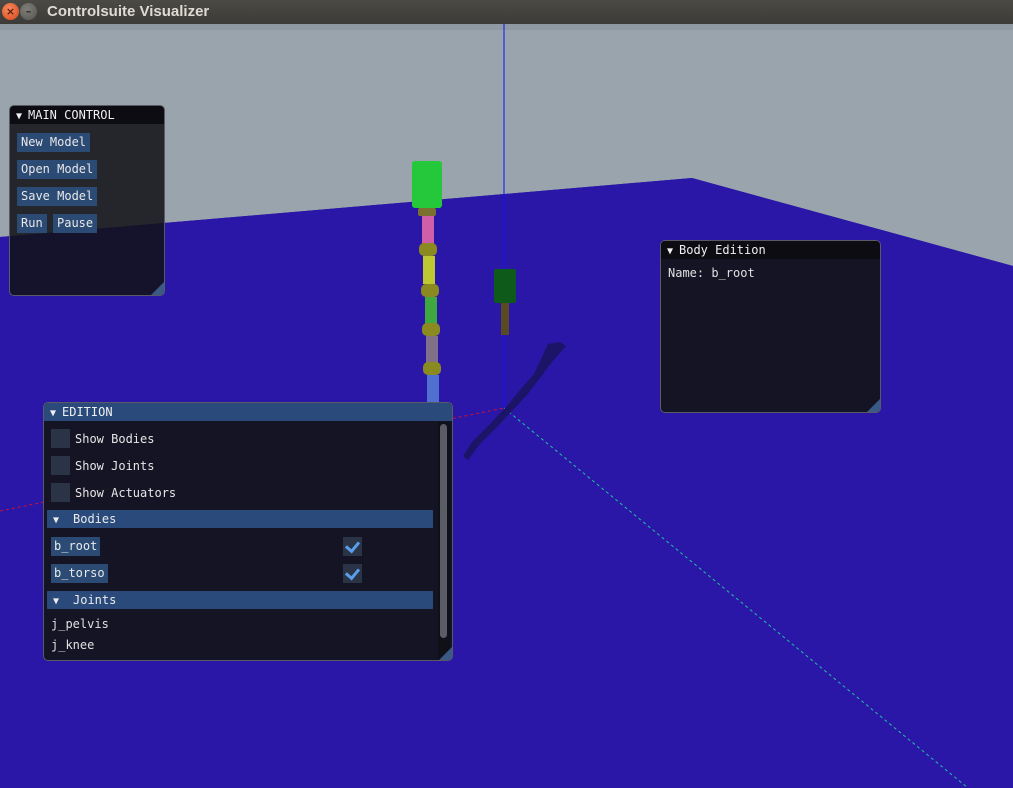  What do you see at coordinates (28, 11) in the screenshot?
I see `minimize-window-button: –` at bounding box center [28, 11].